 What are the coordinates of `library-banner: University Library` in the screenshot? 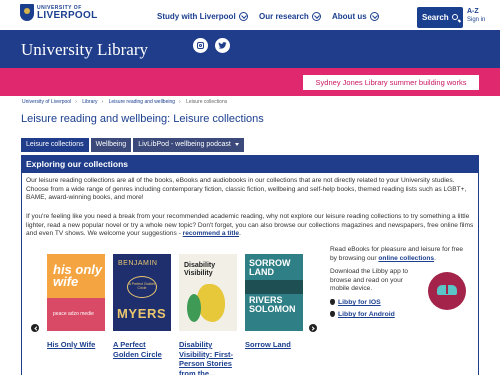 It's located at (250, 49).